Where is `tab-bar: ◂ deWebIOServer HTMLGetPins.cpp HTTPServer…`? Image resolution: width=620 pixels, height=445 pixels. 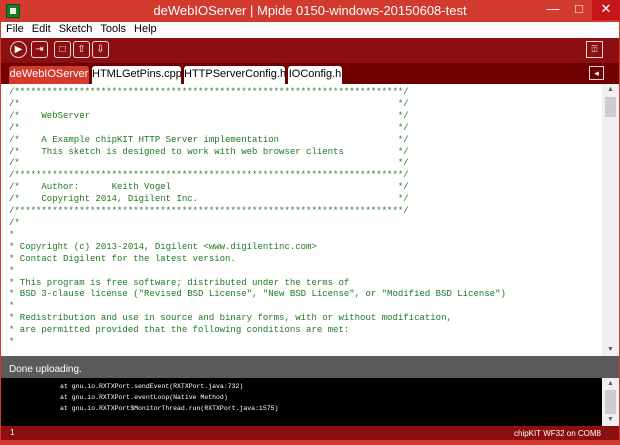
tab-bar: ◂ deWebIOServer HTMLGetPins.cpp HTTPServer… is located at coordinates (310, 73).